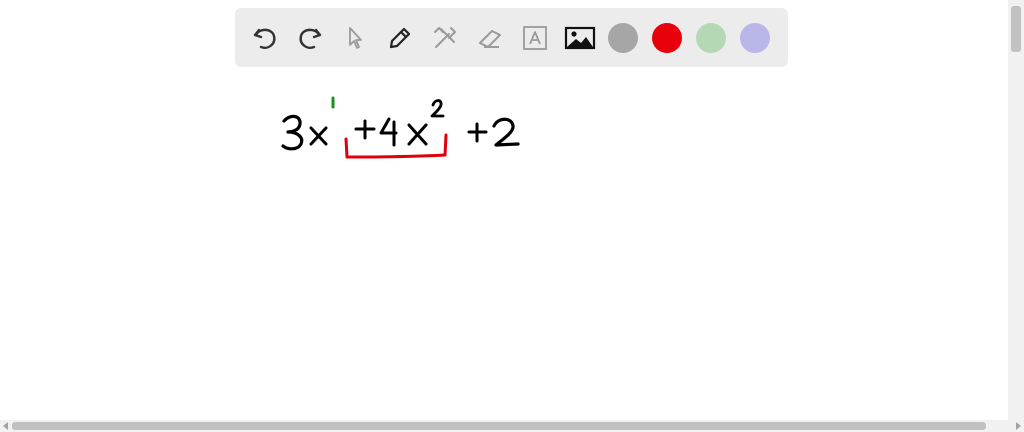 This screenshot has height=432, width=1024. I want to click on redo-icon, so click(310, 38).